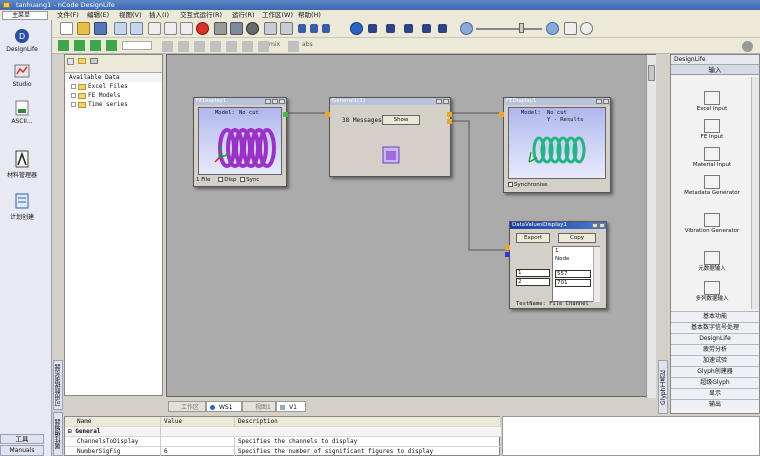 The image size is (760, 456). Describe the element at coordinates (187, 406) in the screenshot. I see `tab-workspace: 工作区` at that location.